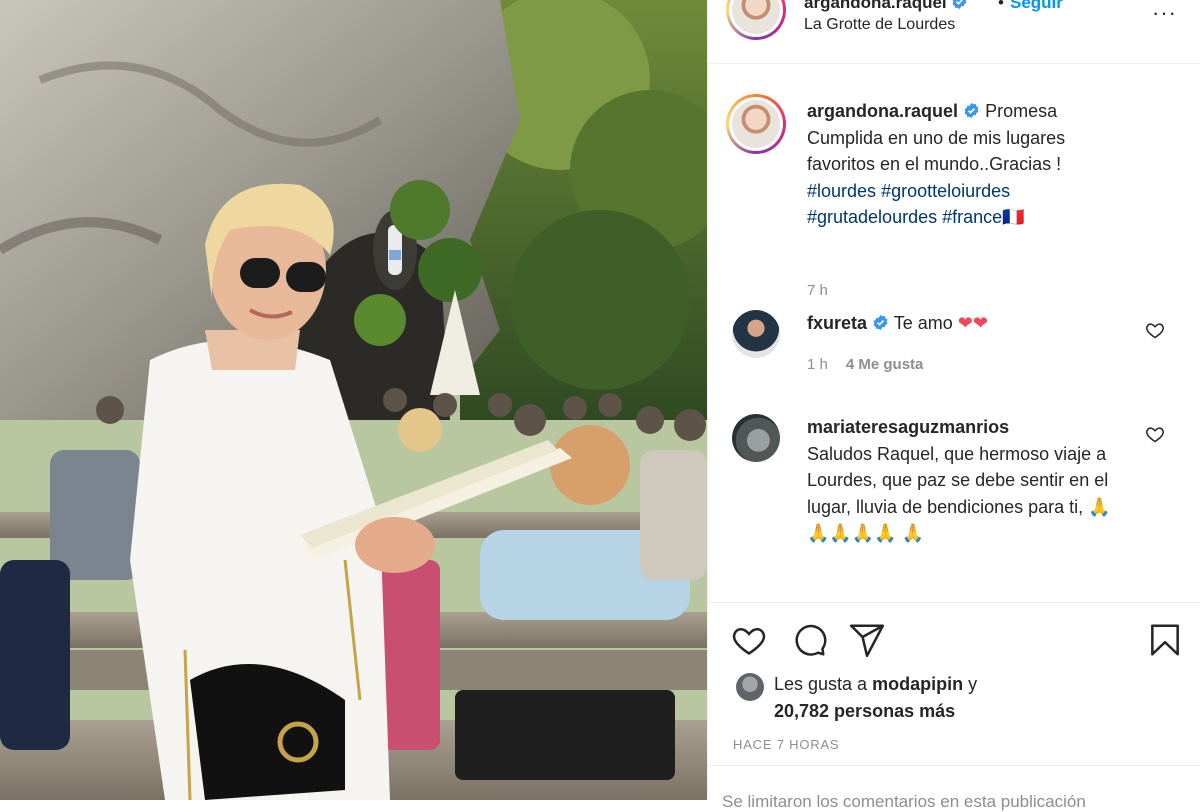 The height and width of the screenshot is (812, 1200). What do you see at coordinates (972, 217) in the screenshot?
I see `hashtag-link: #france` at bounding box center [972, 217].